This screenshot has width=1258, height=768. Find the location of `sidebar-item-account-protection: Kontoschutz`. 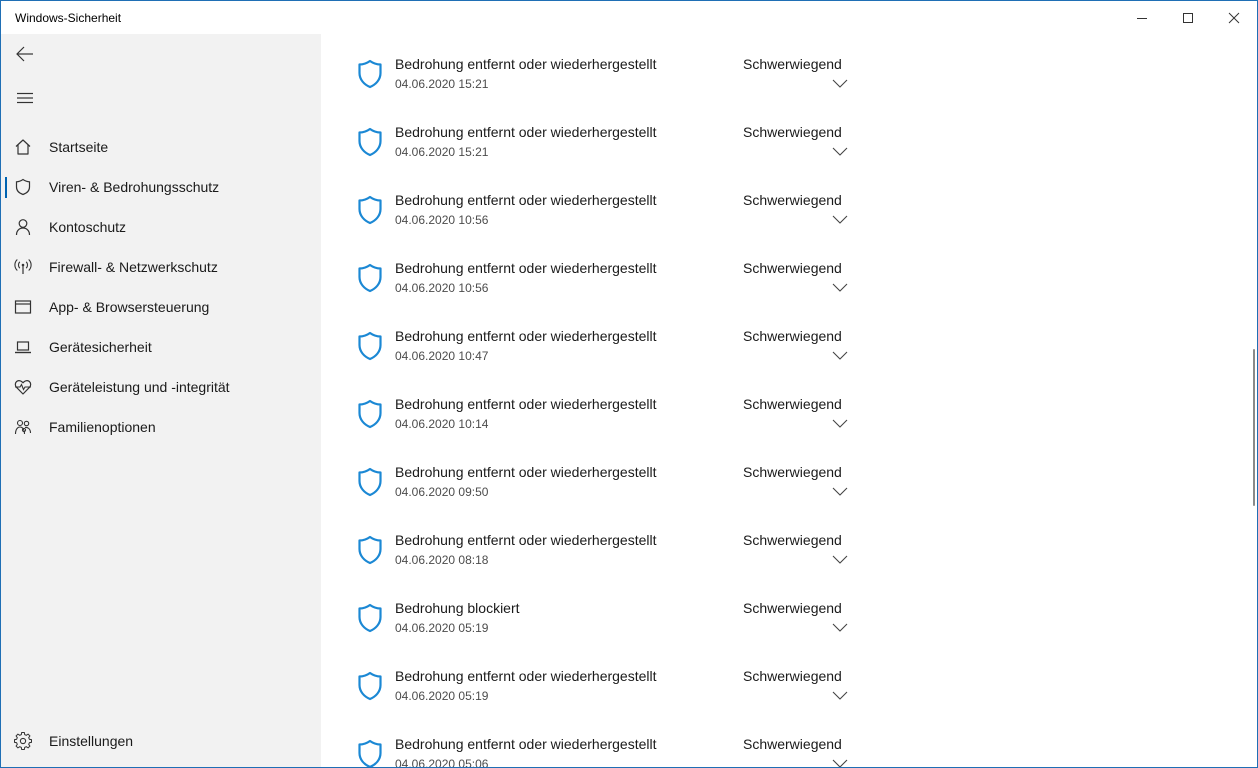

sidebar-item-account-protection: Kontoschutz is located at coordinates (161, 227).